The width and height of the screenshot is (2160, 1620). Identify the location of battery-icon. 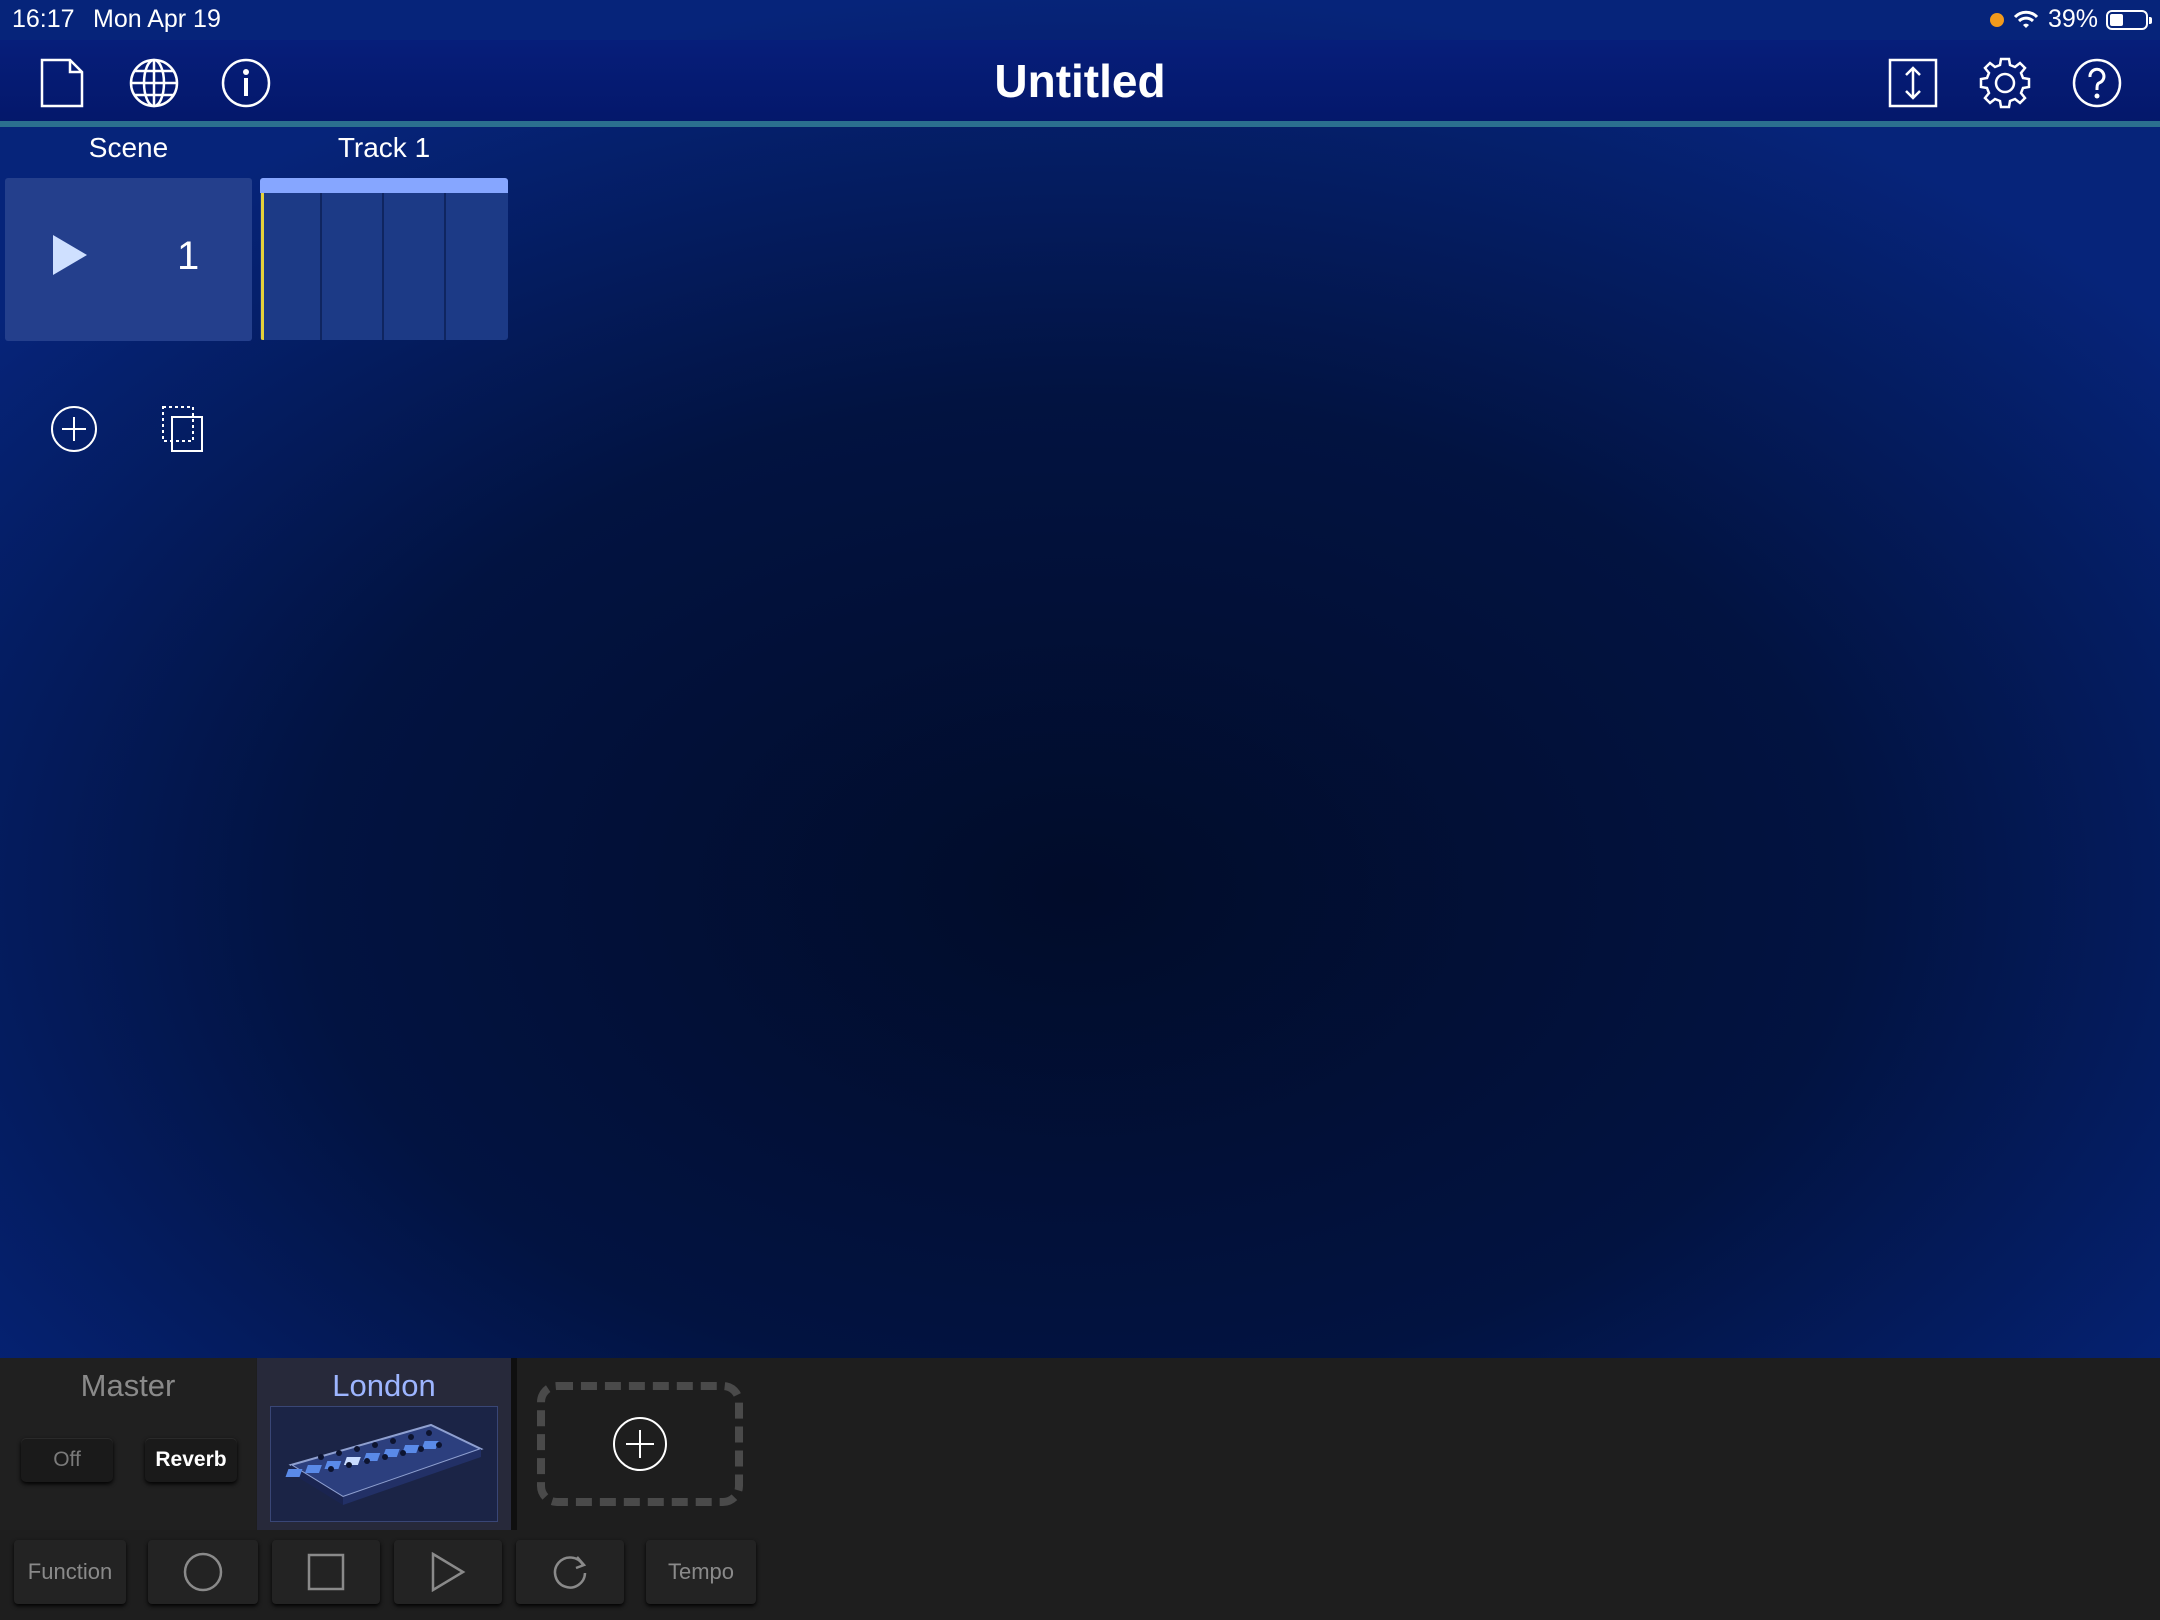
(2129, 19).